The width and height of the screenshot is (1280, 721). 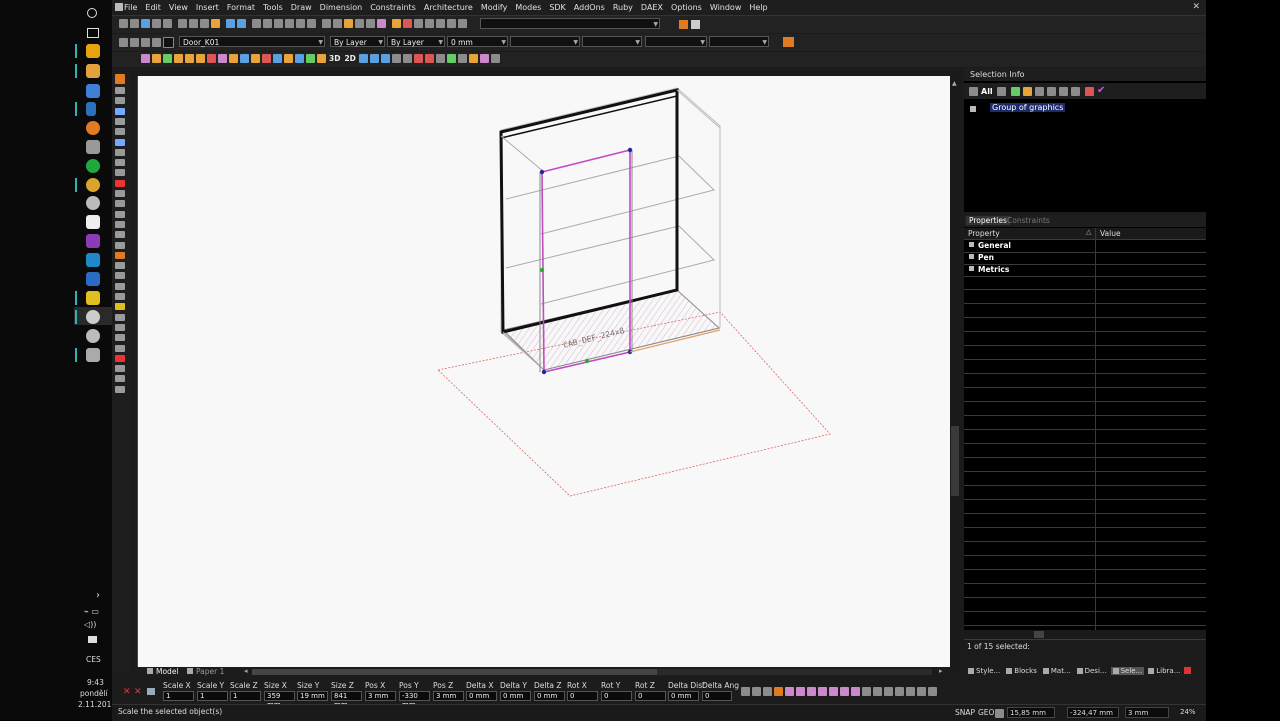 I want to click on parallel-snap-icon, so click(x=910, y=691).